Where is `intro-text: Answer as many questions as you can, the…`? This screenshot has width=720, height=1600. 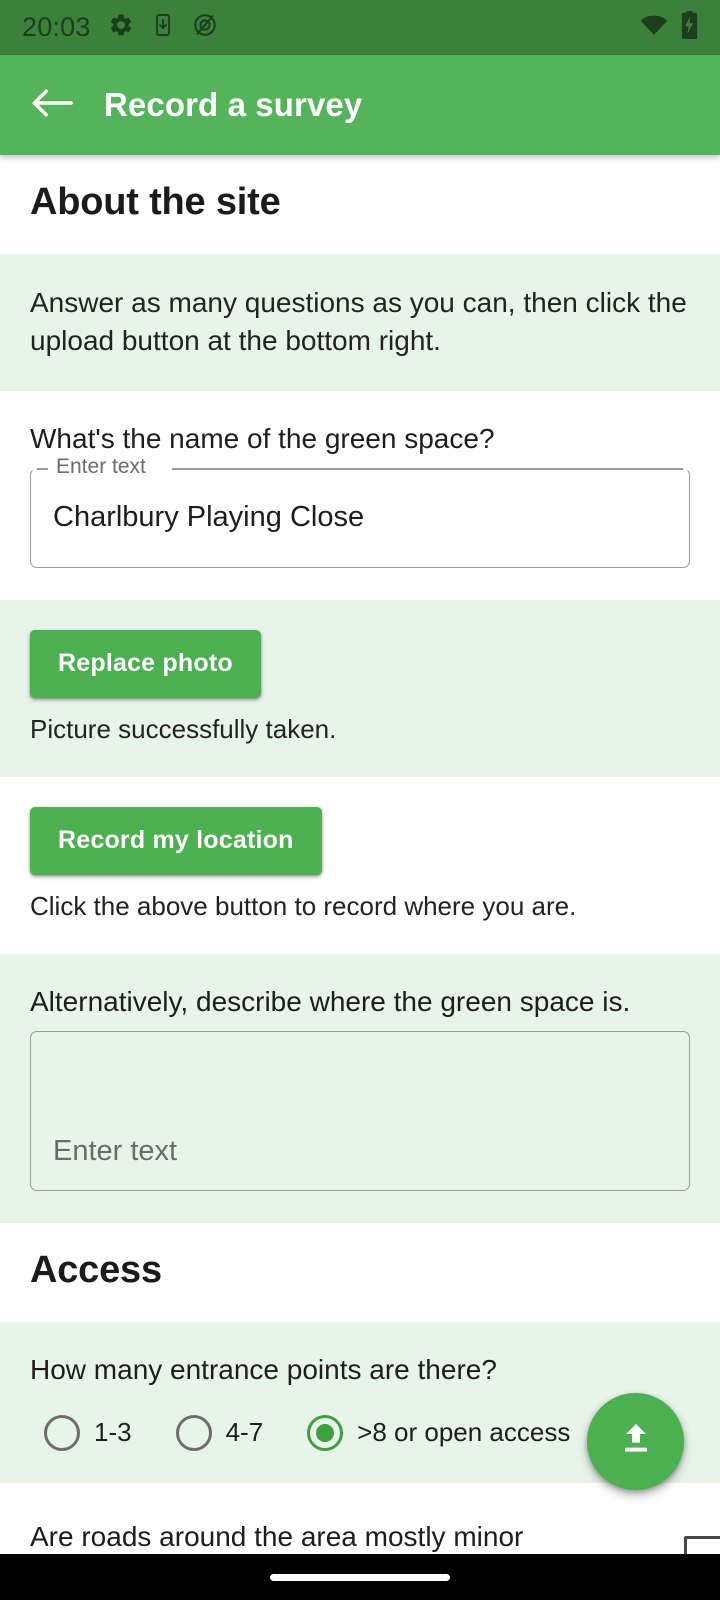 intro-text: Answer as many questions as you can, the… is located at coordinates (358, 321).